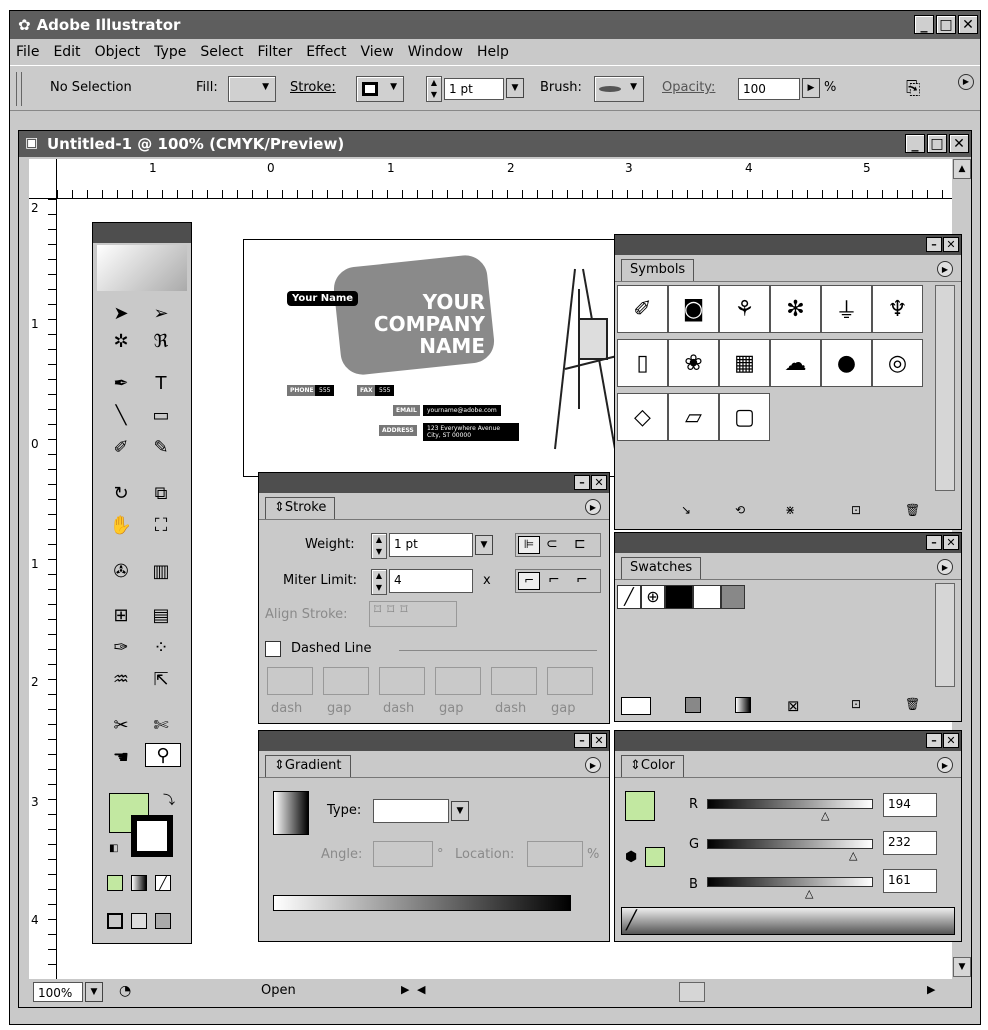 The height and width of the screenshot is (1030, 988). I want to click on butt-cap-icon: ⊫, so click(529, 545).